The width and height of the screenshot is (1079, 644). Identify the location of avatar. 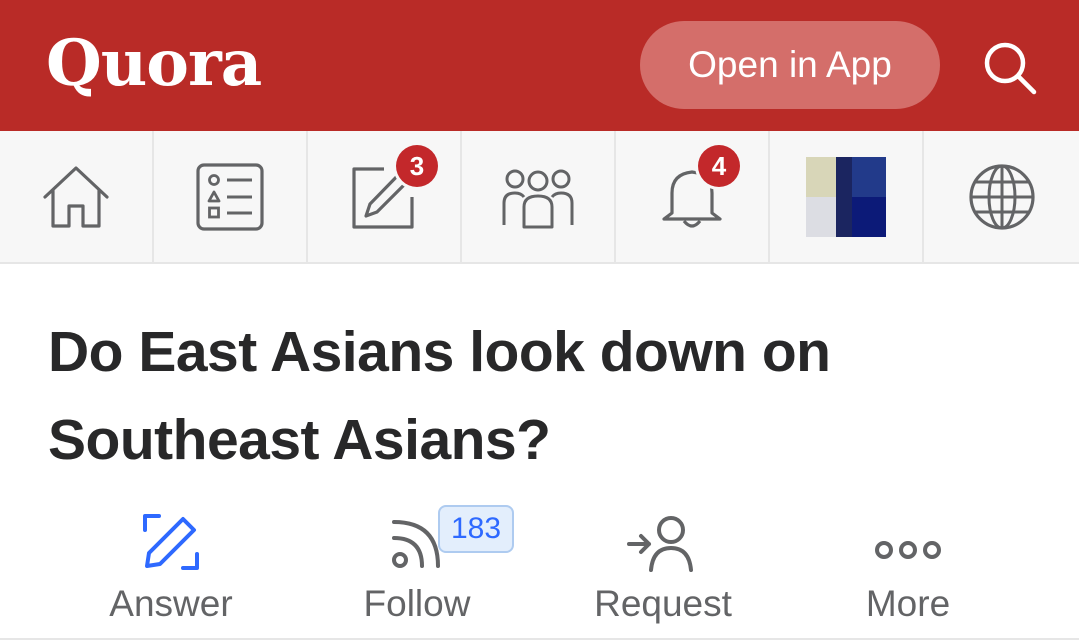
(846, 196).